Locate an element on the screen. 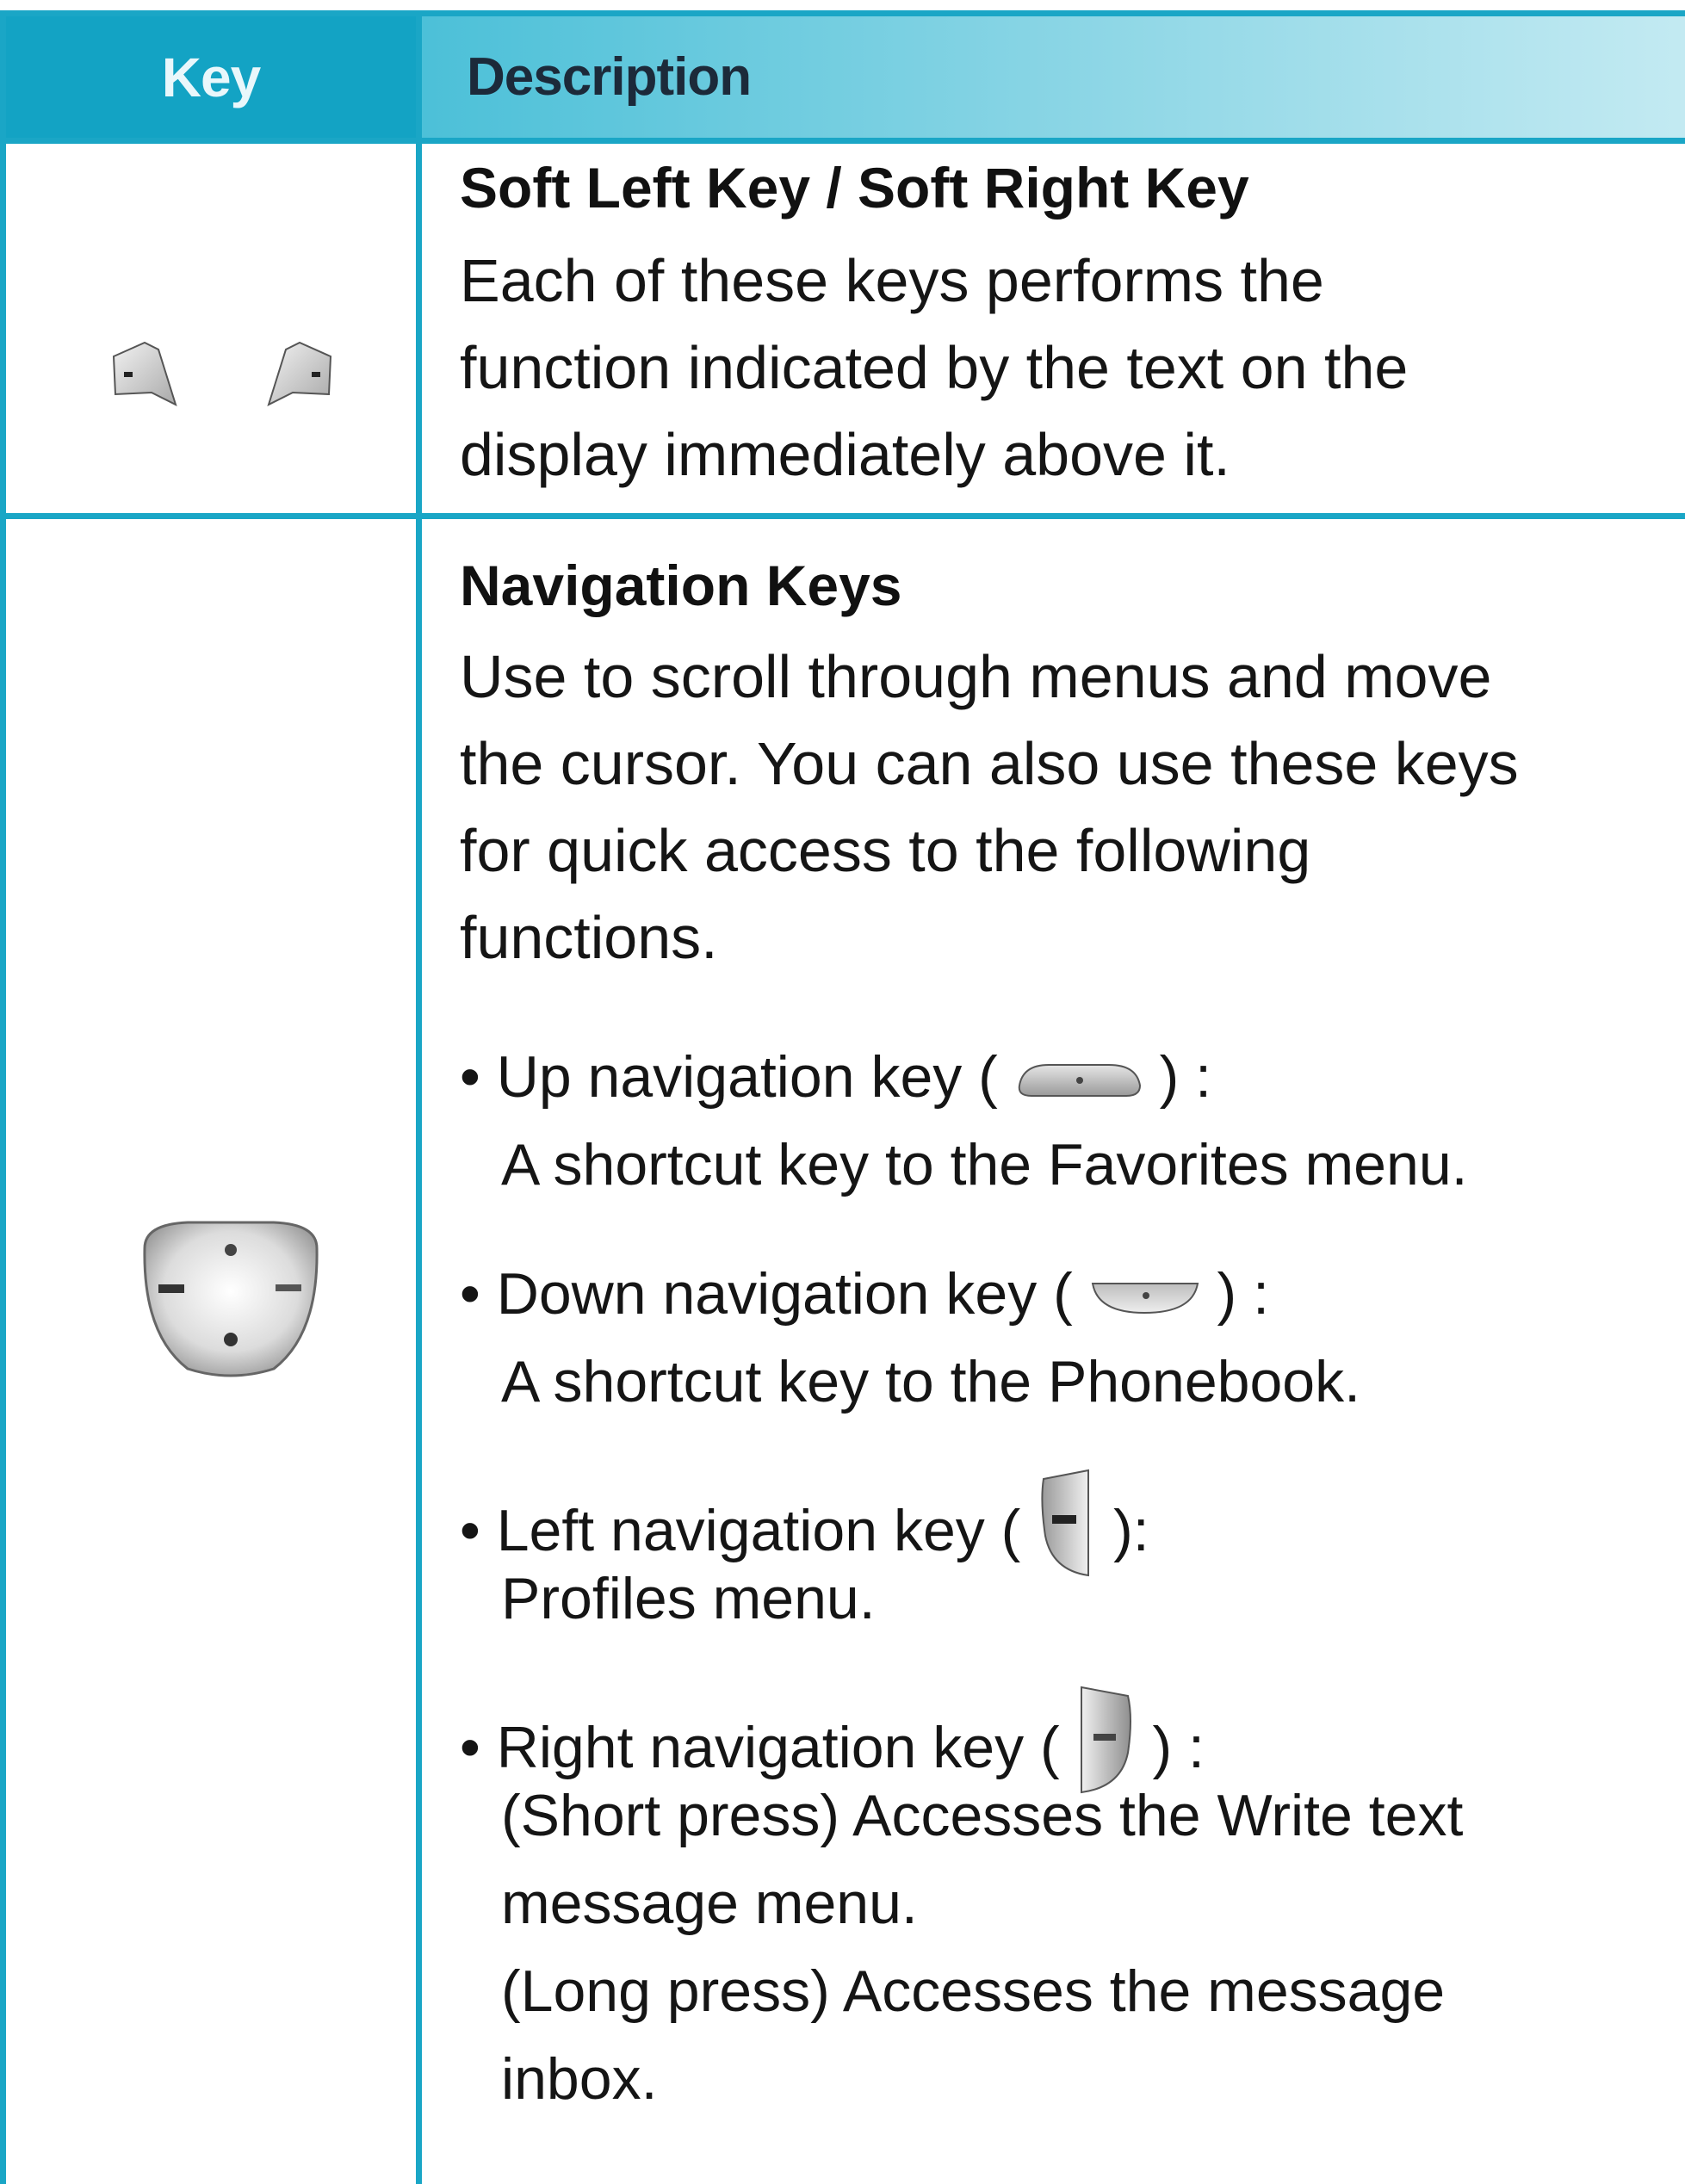 The height and width of the screenshot is (2184, 1685). description-line: inbox. is located at coordinates (580, 2079).